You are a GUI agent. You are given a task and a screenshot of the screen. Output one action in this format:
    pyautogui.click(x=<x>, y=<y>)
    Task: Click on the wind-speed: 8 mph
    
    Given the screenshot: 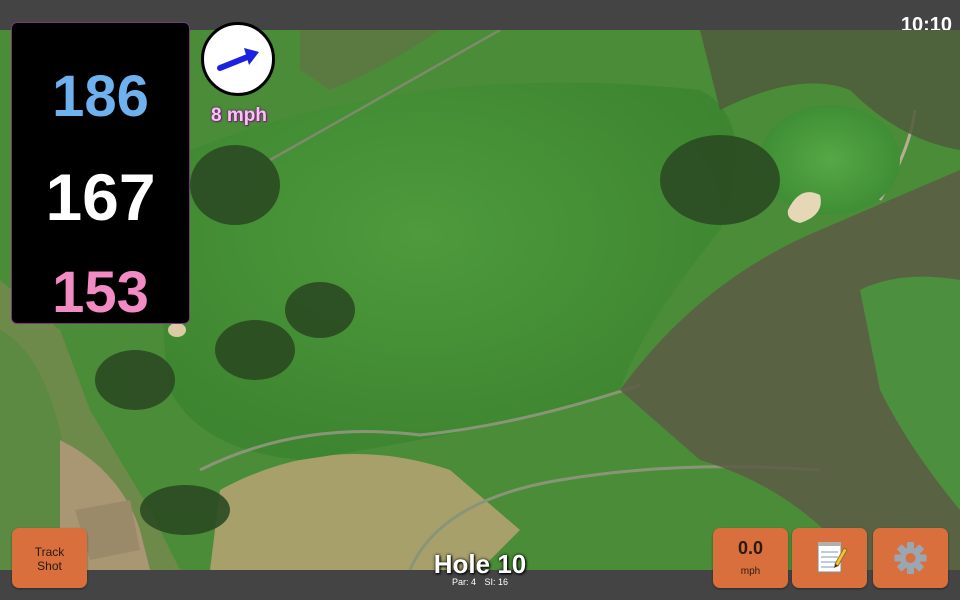 What is the action you would take?
    pyautogui.click(x=239, y=115)
    